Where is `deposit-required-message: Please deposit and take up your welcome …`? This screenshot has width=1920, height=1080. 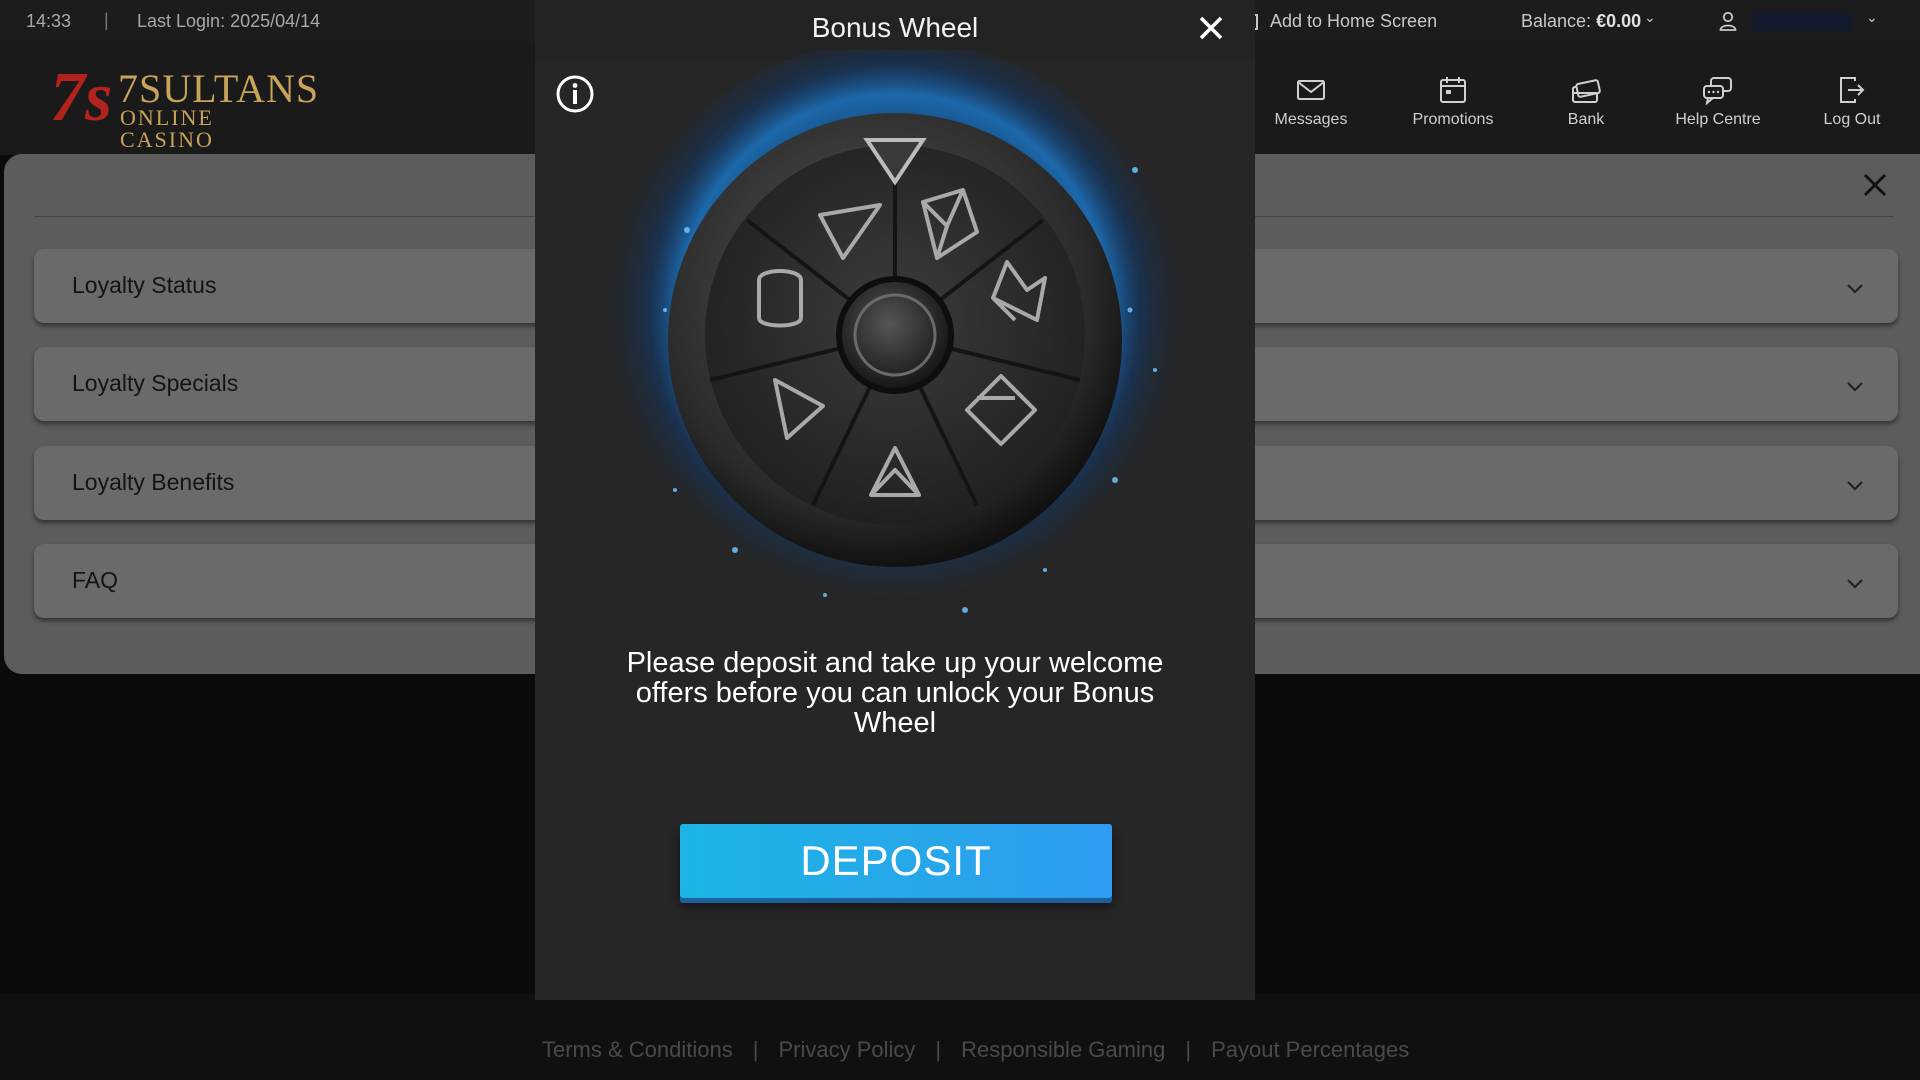
deposit-required-message: Please deposit and take up your welcome … is located at coordinates (895, 693).